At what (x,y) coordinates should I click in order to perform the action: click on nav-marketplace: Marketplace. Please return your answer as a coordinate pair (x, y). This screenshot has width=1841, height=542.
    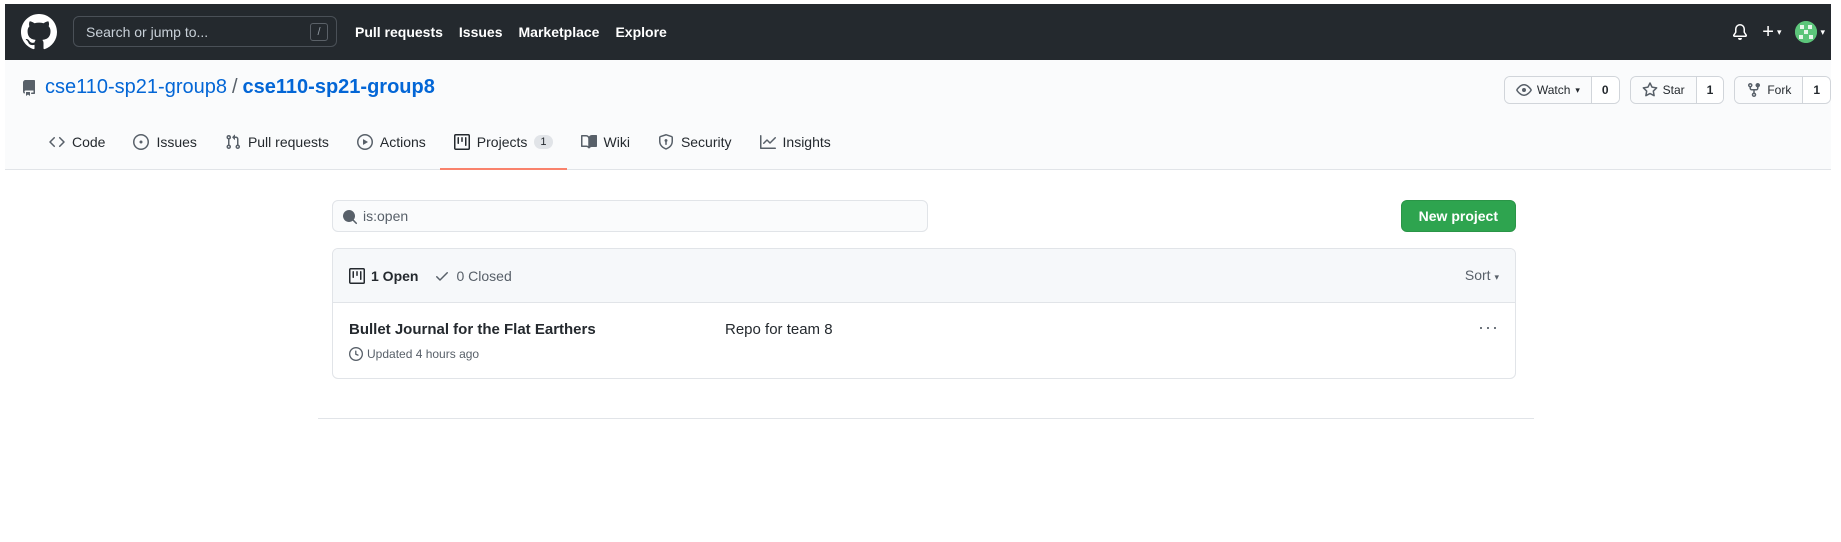
    Looking at the image, I should click on (559, 32).